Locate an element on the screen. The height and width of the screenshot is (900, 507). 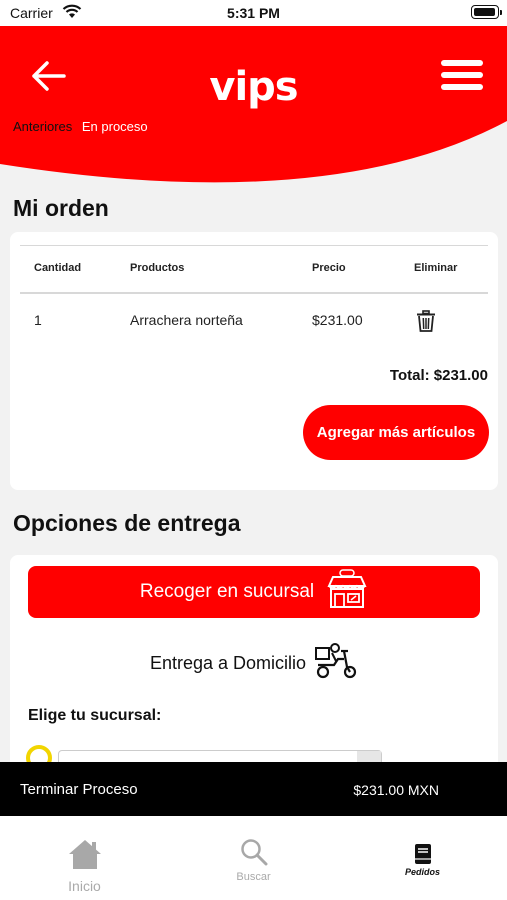
tab-inicio-label: Inicio is located at coordinates (84, 886).